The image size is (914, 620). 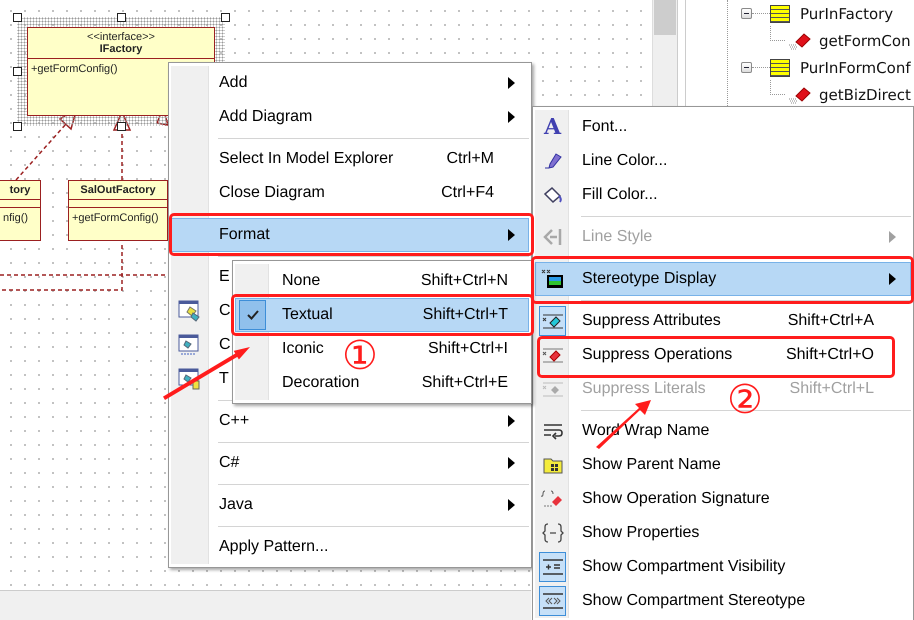 What do you see at coordinates (865, 95) in the screenshot?
I see `tree-item: getBizDirect` at bounding box center [865, 95].